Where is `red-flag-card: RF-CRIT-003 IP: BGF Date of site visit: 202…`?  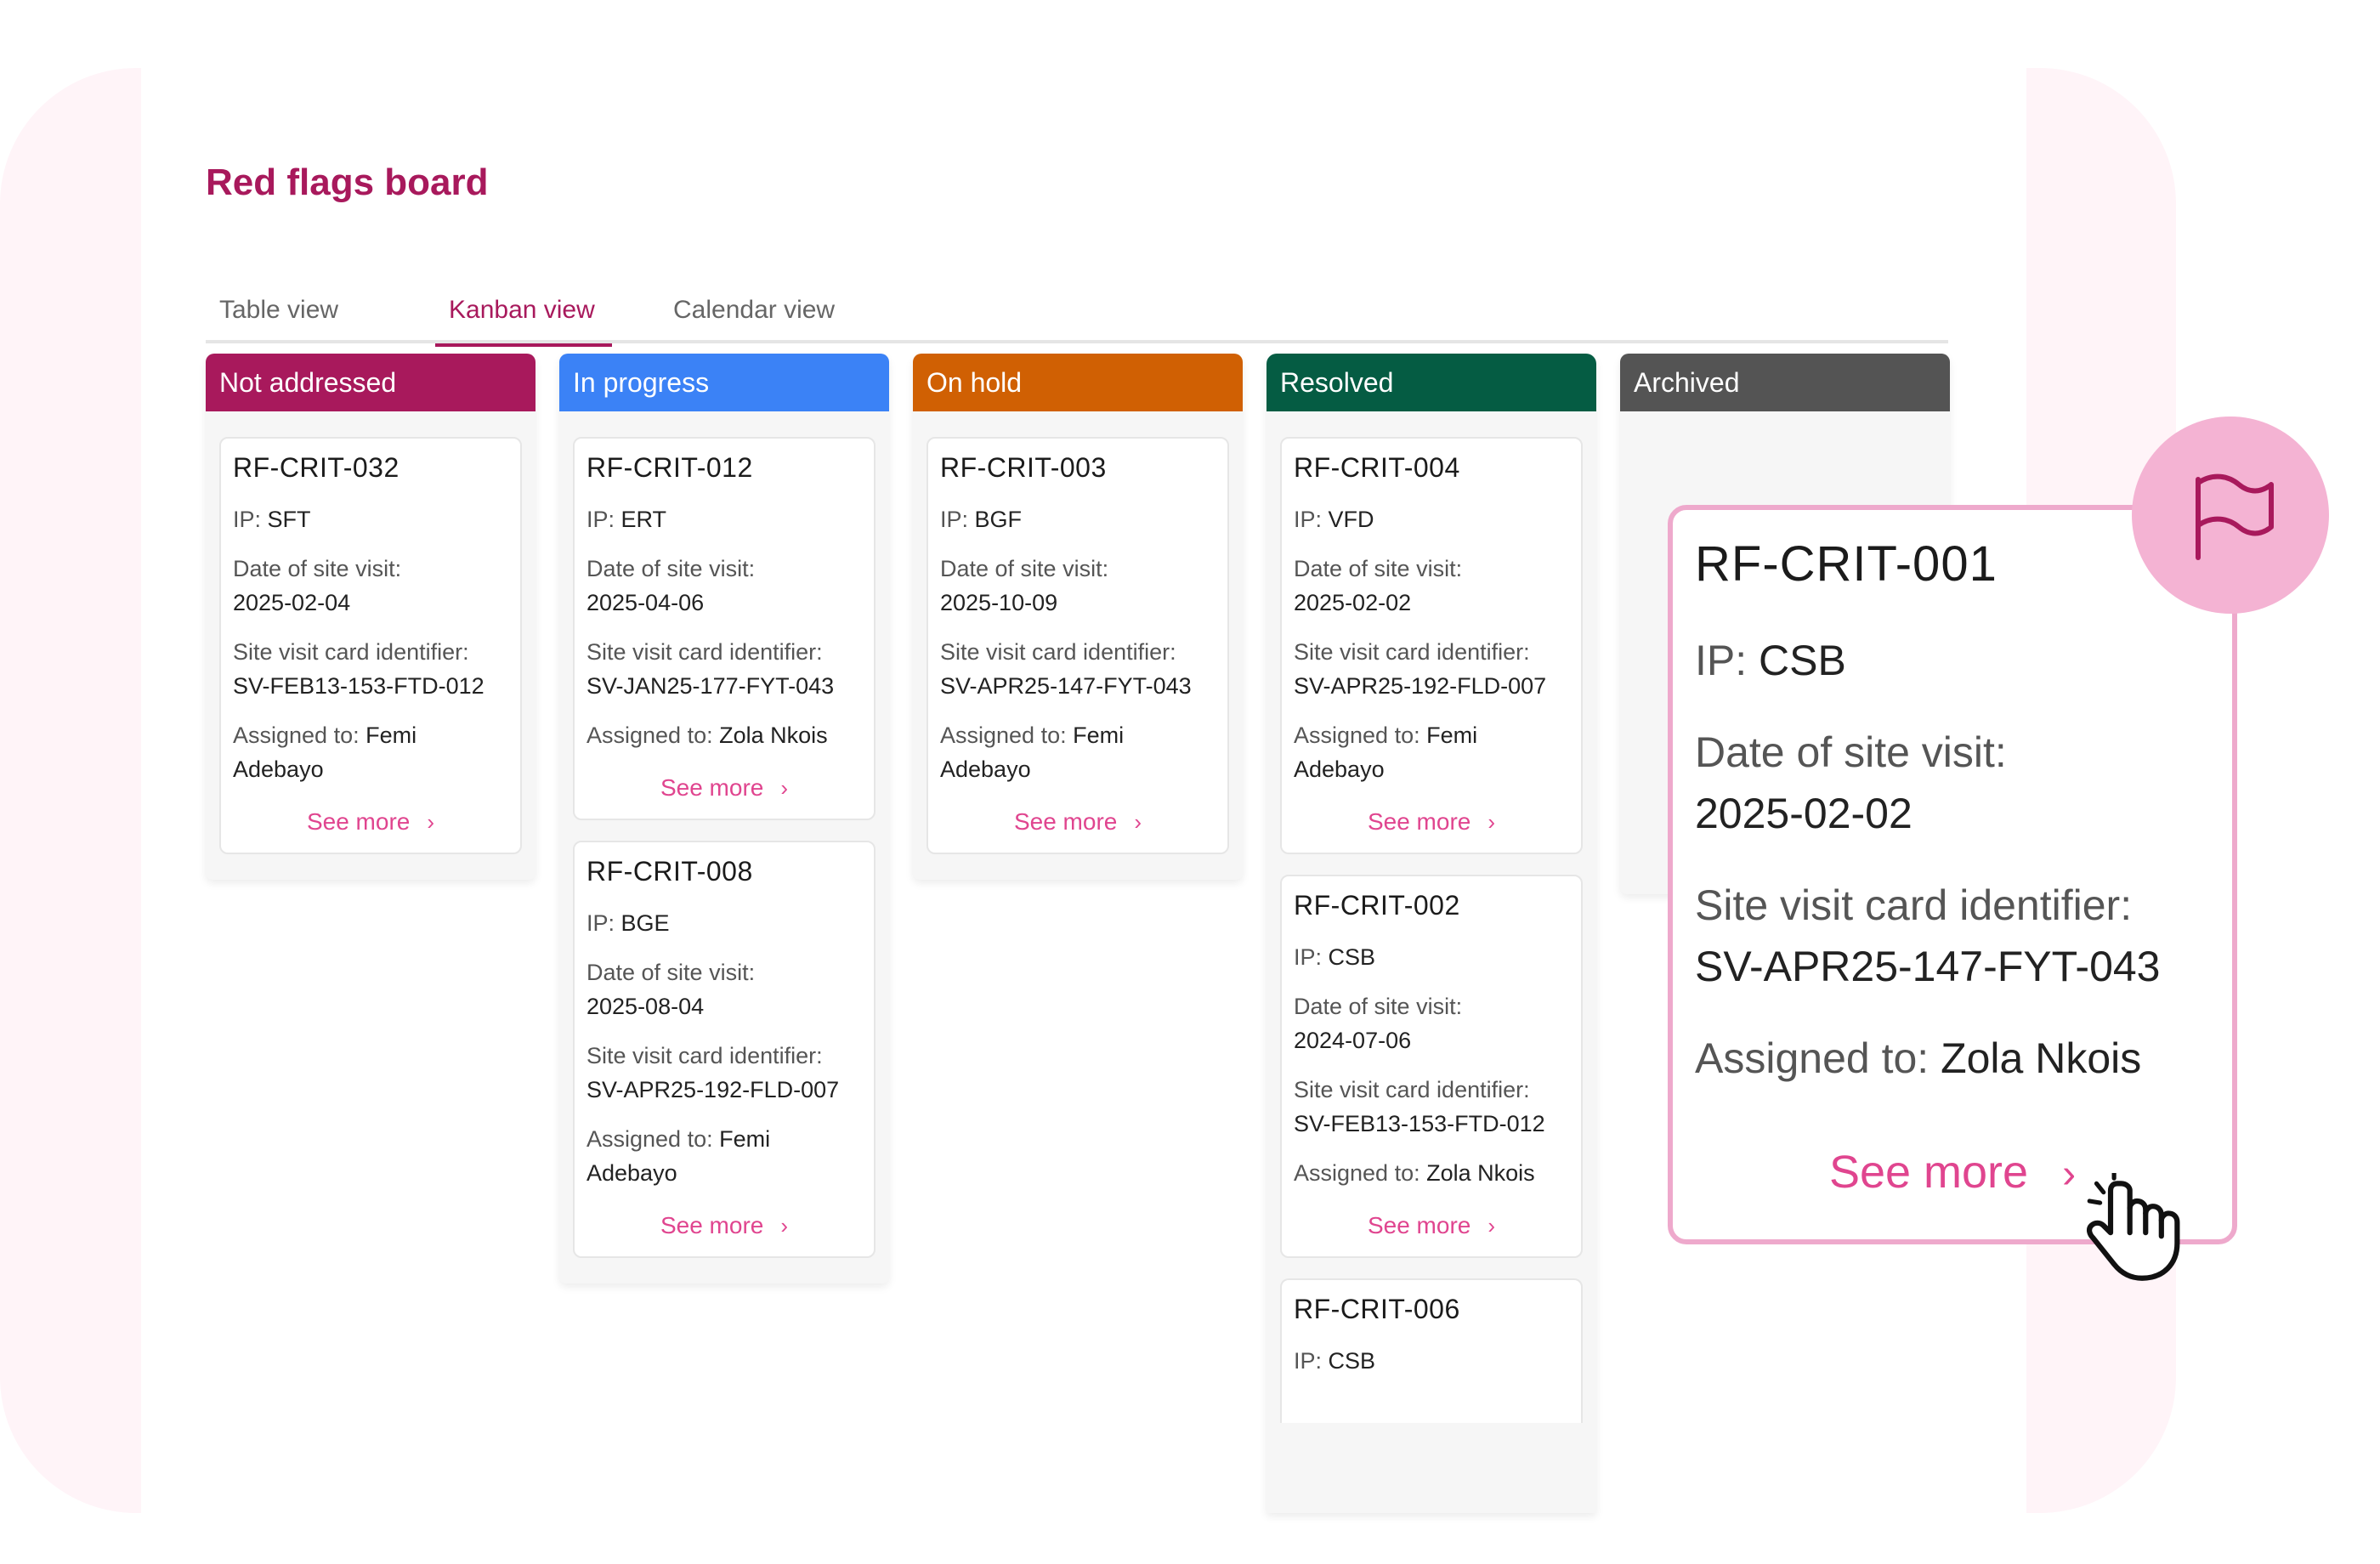
red-flag-card: RF-CRIT-003 IP: BGF Date of site visit: 202… is located at coordinates (1077, 645).